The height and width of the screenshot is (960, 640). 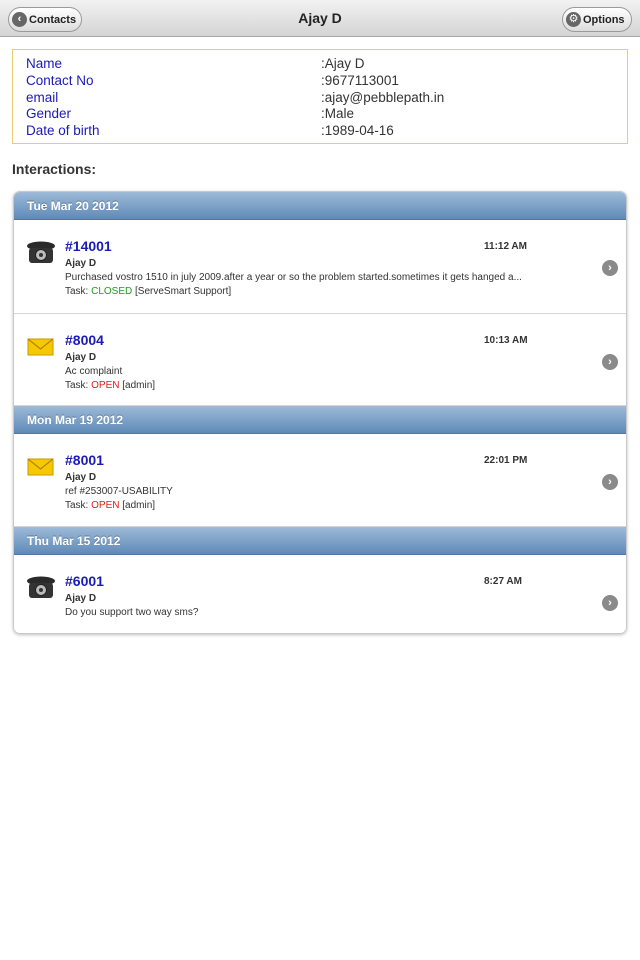 I want to click on detail-label: email, so click(x=42, y=97).